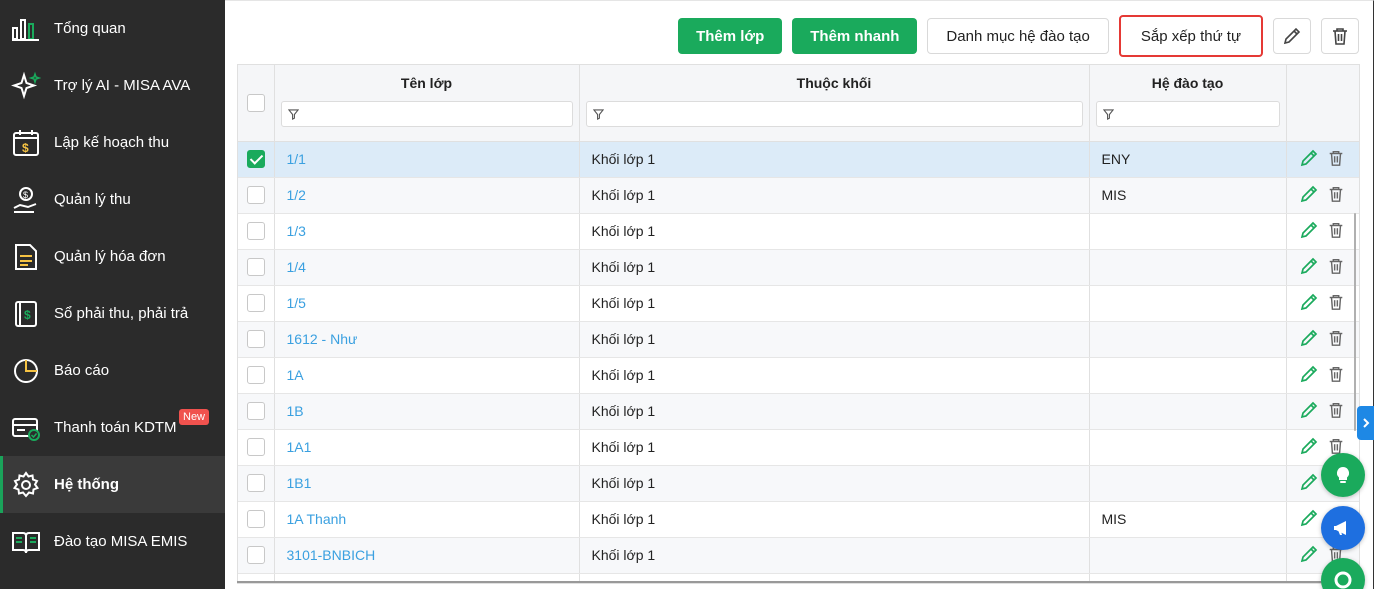 The width and height of the screenshot is (1374, 589). I want to click on class-name-link: 1/3, so click(427, 231).